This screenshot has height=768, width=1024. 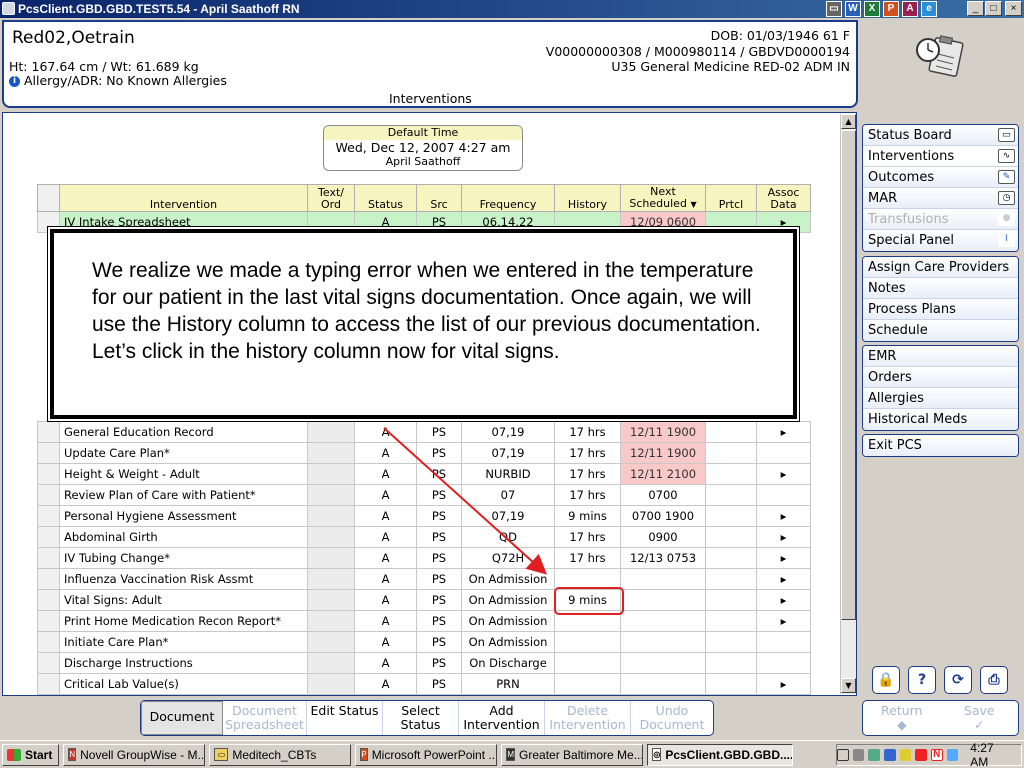 I want to click on n-icon: N, so click(x=936, y=755).